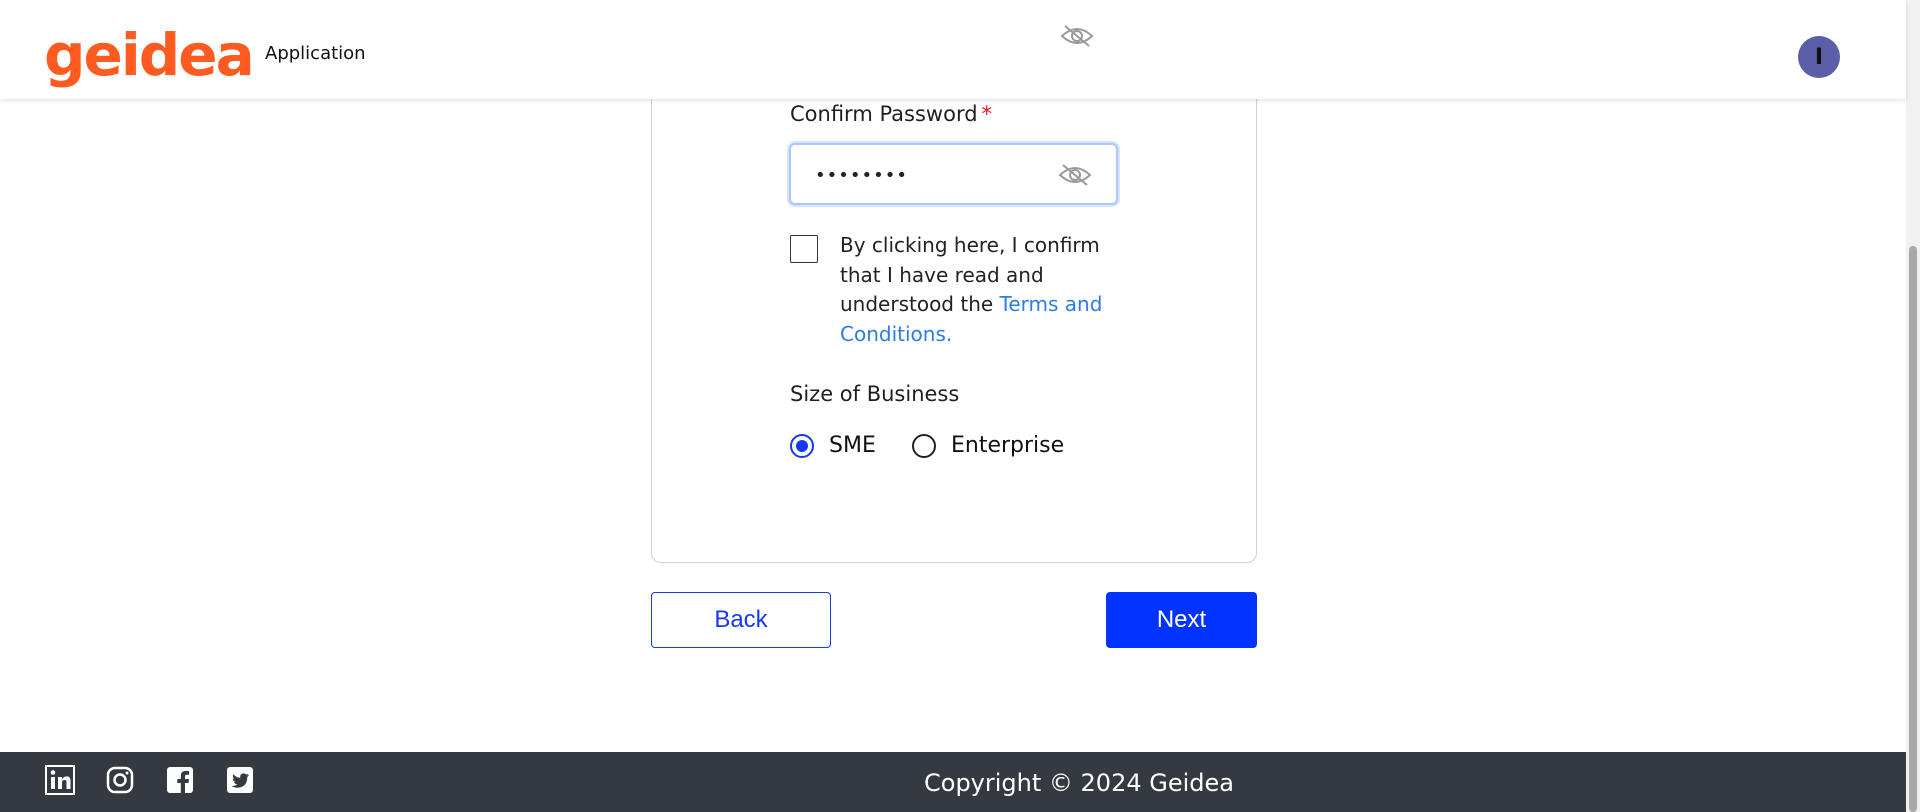  What do you see at coordinates (1913, 529) in the screenshot?
I see `scrollbar-thumb` at bounding box center [1913, 529].